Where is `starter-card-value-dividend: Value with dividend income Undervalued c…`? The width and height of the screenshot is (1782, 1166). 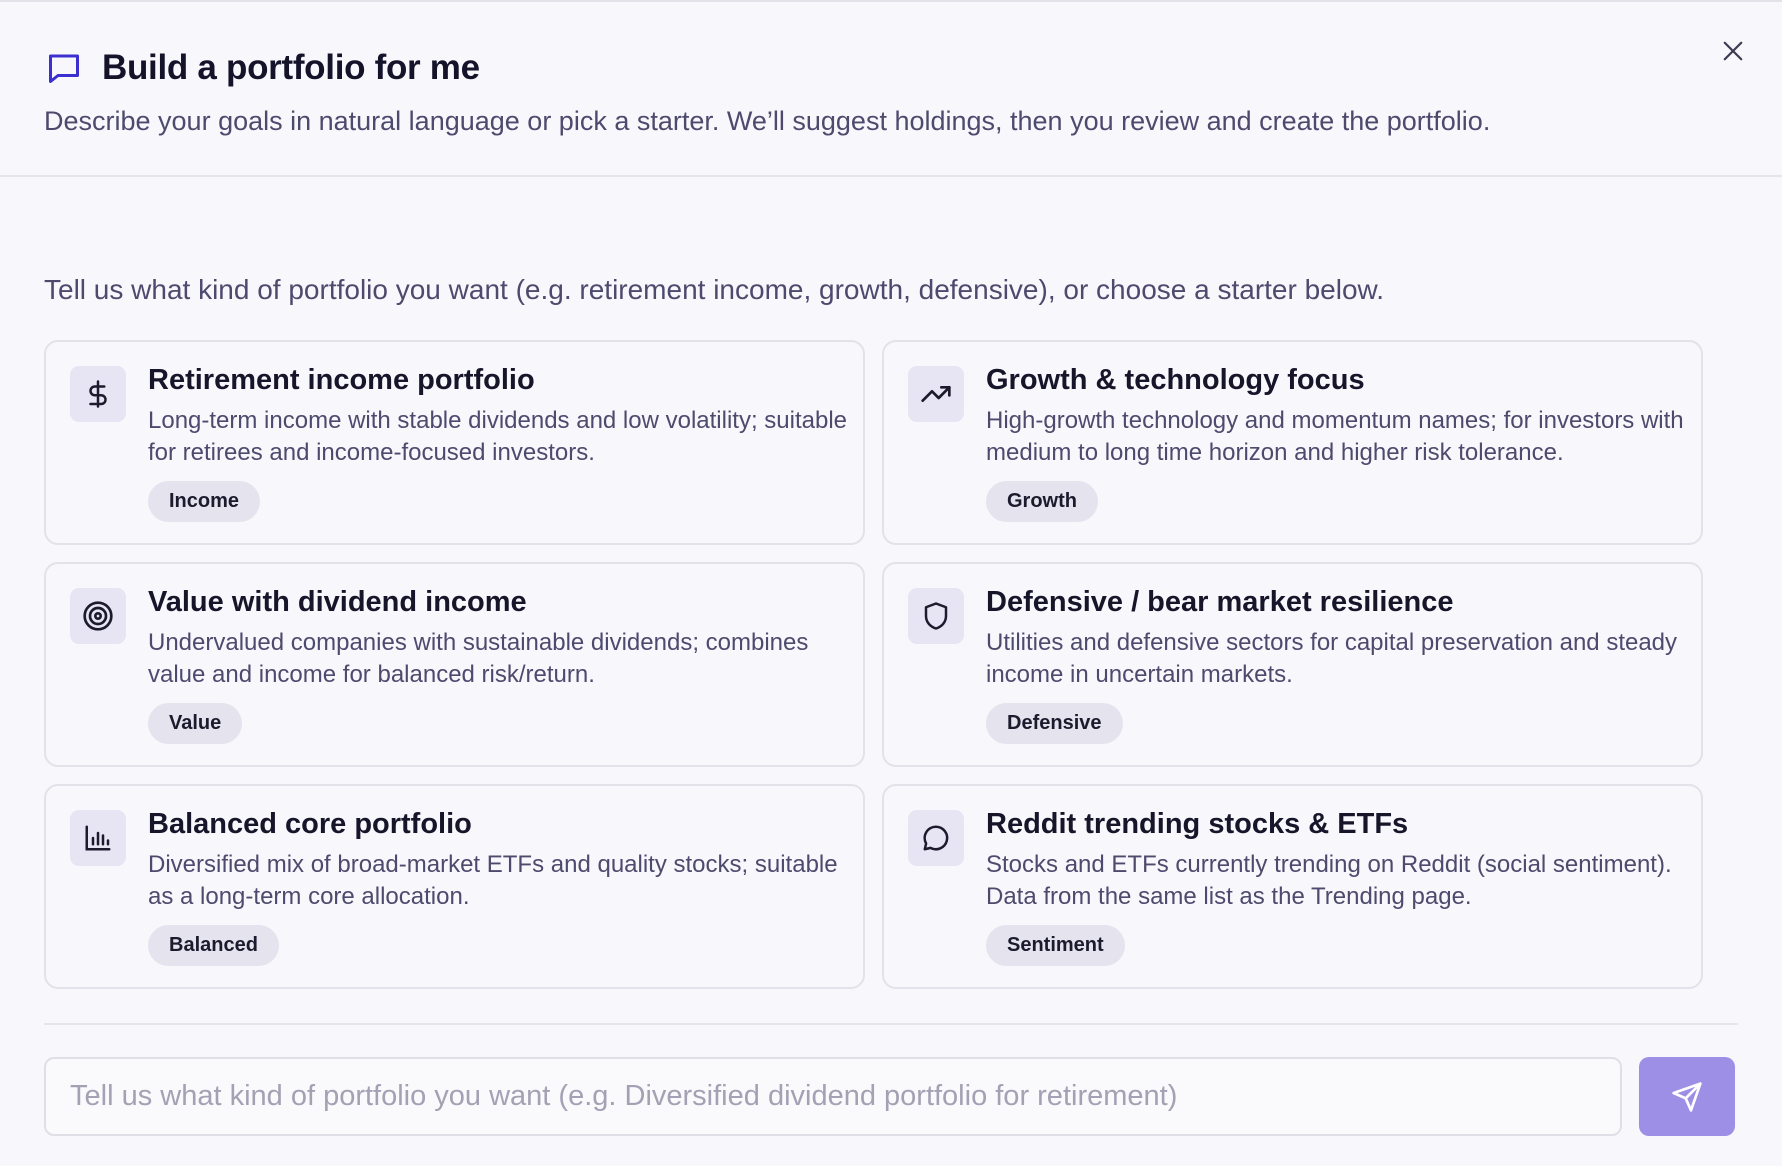
starter-card-value-dividend: Value with dividend income Undervalued c… is located at coordinates (454, 664).